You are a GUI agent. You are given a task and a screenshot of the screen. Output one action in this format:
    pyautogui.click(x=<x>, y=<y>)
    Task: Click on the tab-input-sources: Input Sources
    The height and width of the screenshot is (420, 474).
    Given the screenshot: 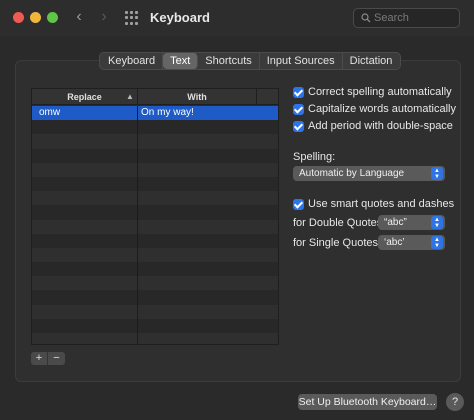 What is the action you would take?
    pyautogui.click(x=301, y=61)
    